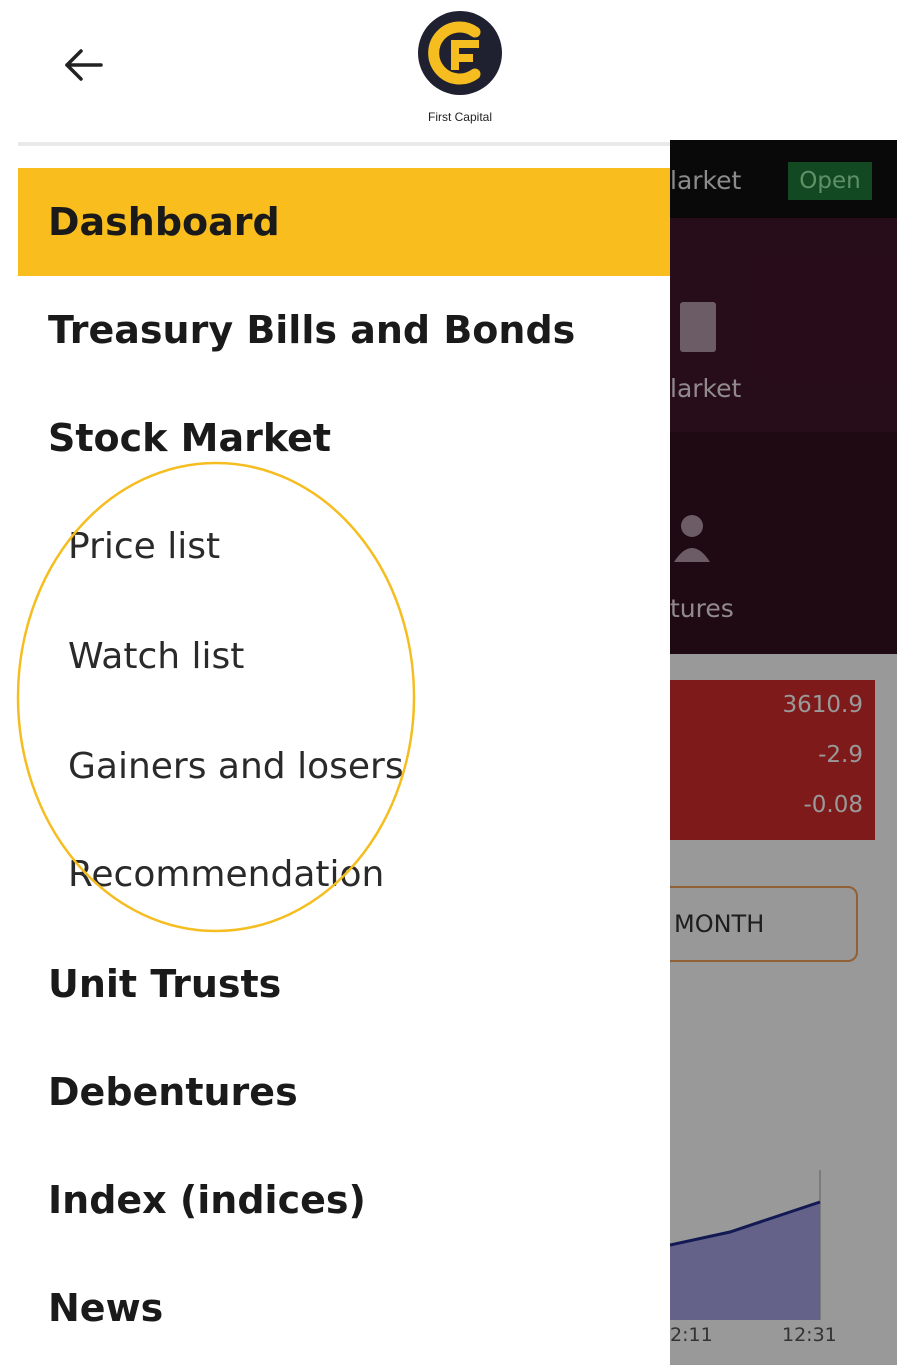 The height and width of the screenshot is (1365, 897). What do you see at coordinates (344, 656) in the screenshot?
I see `submenu-item-watch-list: Watch list` at bounding box center [344, 656].